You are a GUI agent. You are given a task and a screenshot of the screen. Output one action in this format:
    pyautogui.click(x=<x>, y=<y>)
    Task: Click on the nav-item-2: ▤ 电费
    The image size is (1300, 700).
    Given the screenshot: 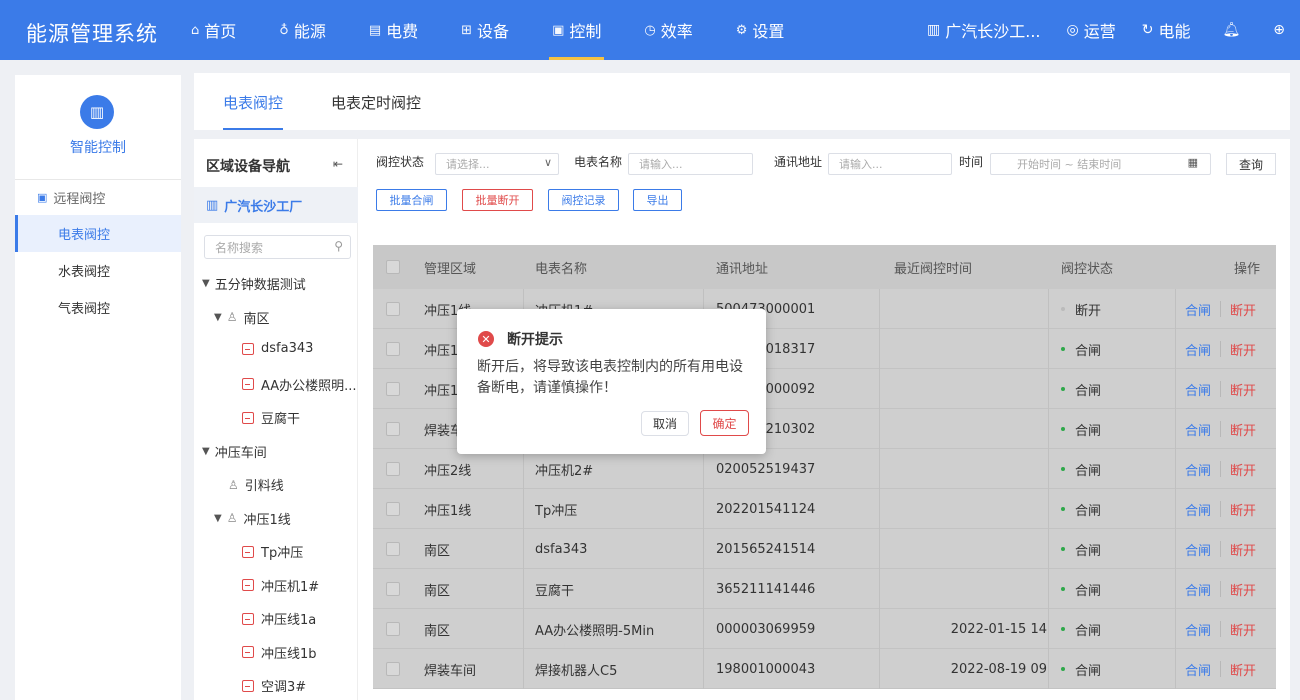 What is the action you would take?
    pyautogui.click(x=393, y=30)
    